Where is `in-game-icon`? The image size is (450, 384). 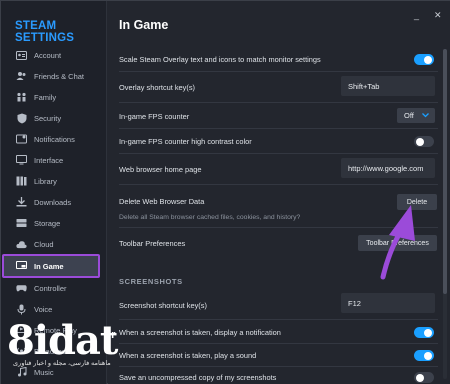
in-game-icon is located at coordinates (21, 266).